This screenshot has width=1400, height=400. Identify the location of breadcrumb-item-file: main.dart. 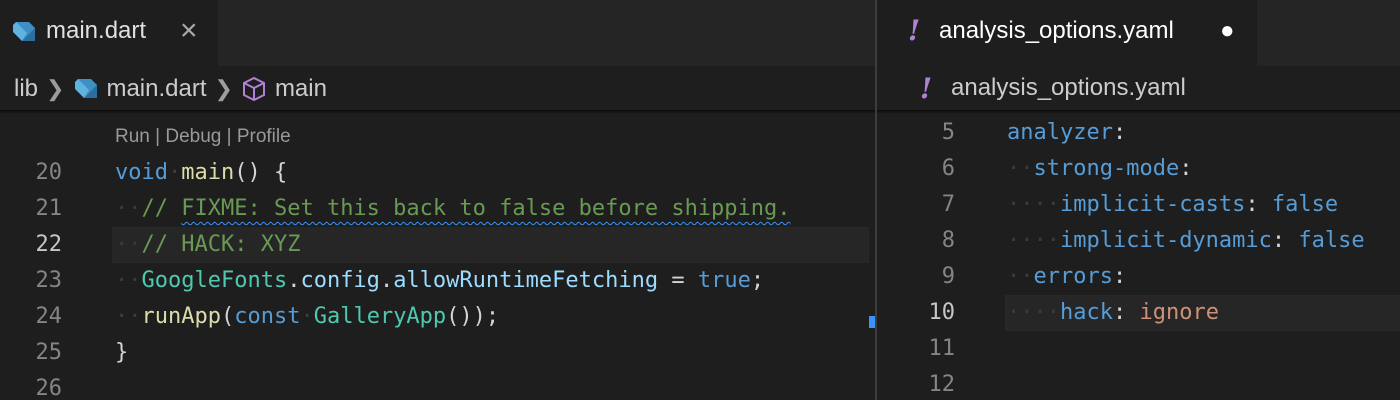
(156, 89).